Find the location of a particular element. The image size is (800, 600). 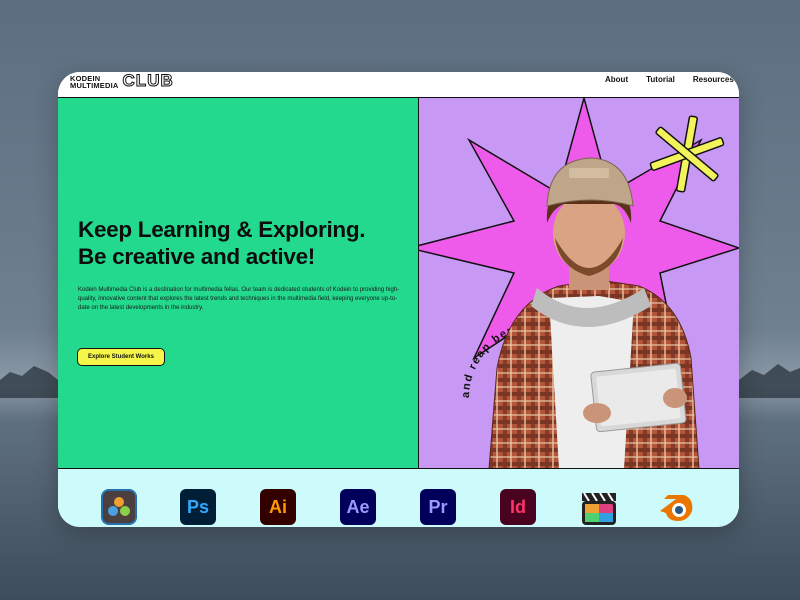

site-logo: KODEIN MULTIMEDIA CLUB is located at coordinates (122, 81).